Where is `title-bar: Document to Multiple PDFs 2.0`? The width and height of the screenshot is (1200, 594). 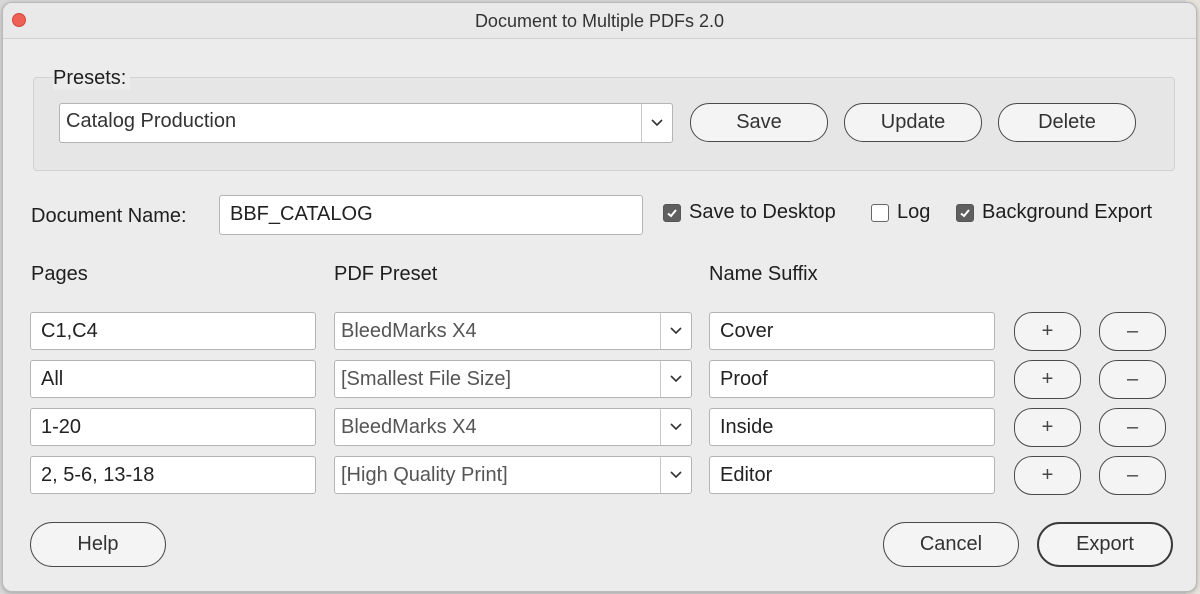
title-bar: Document to Multiple PDFs 2.0 is located at coordinates (599, 21).